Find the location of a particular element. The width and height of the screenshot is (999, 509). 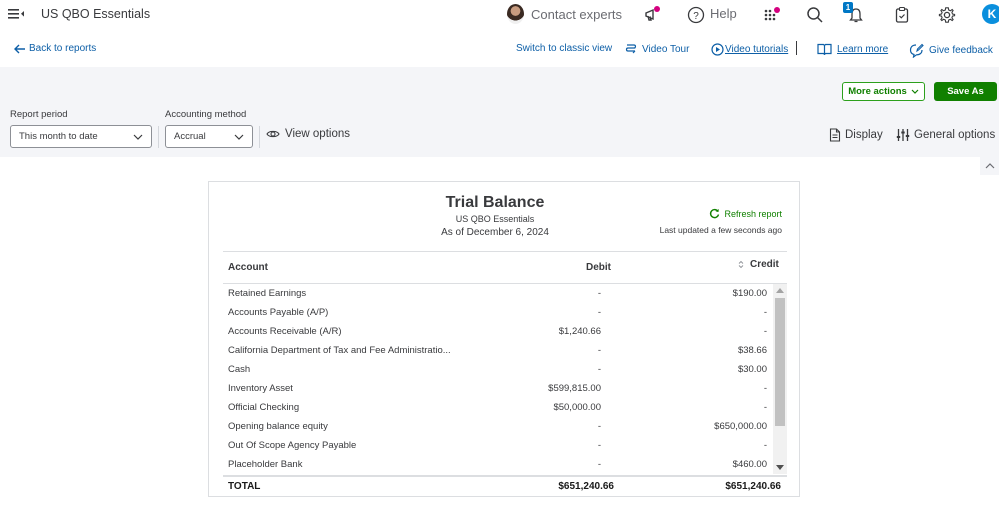

debit-cell: $599,815.00 is located at coordinates (574, 388).